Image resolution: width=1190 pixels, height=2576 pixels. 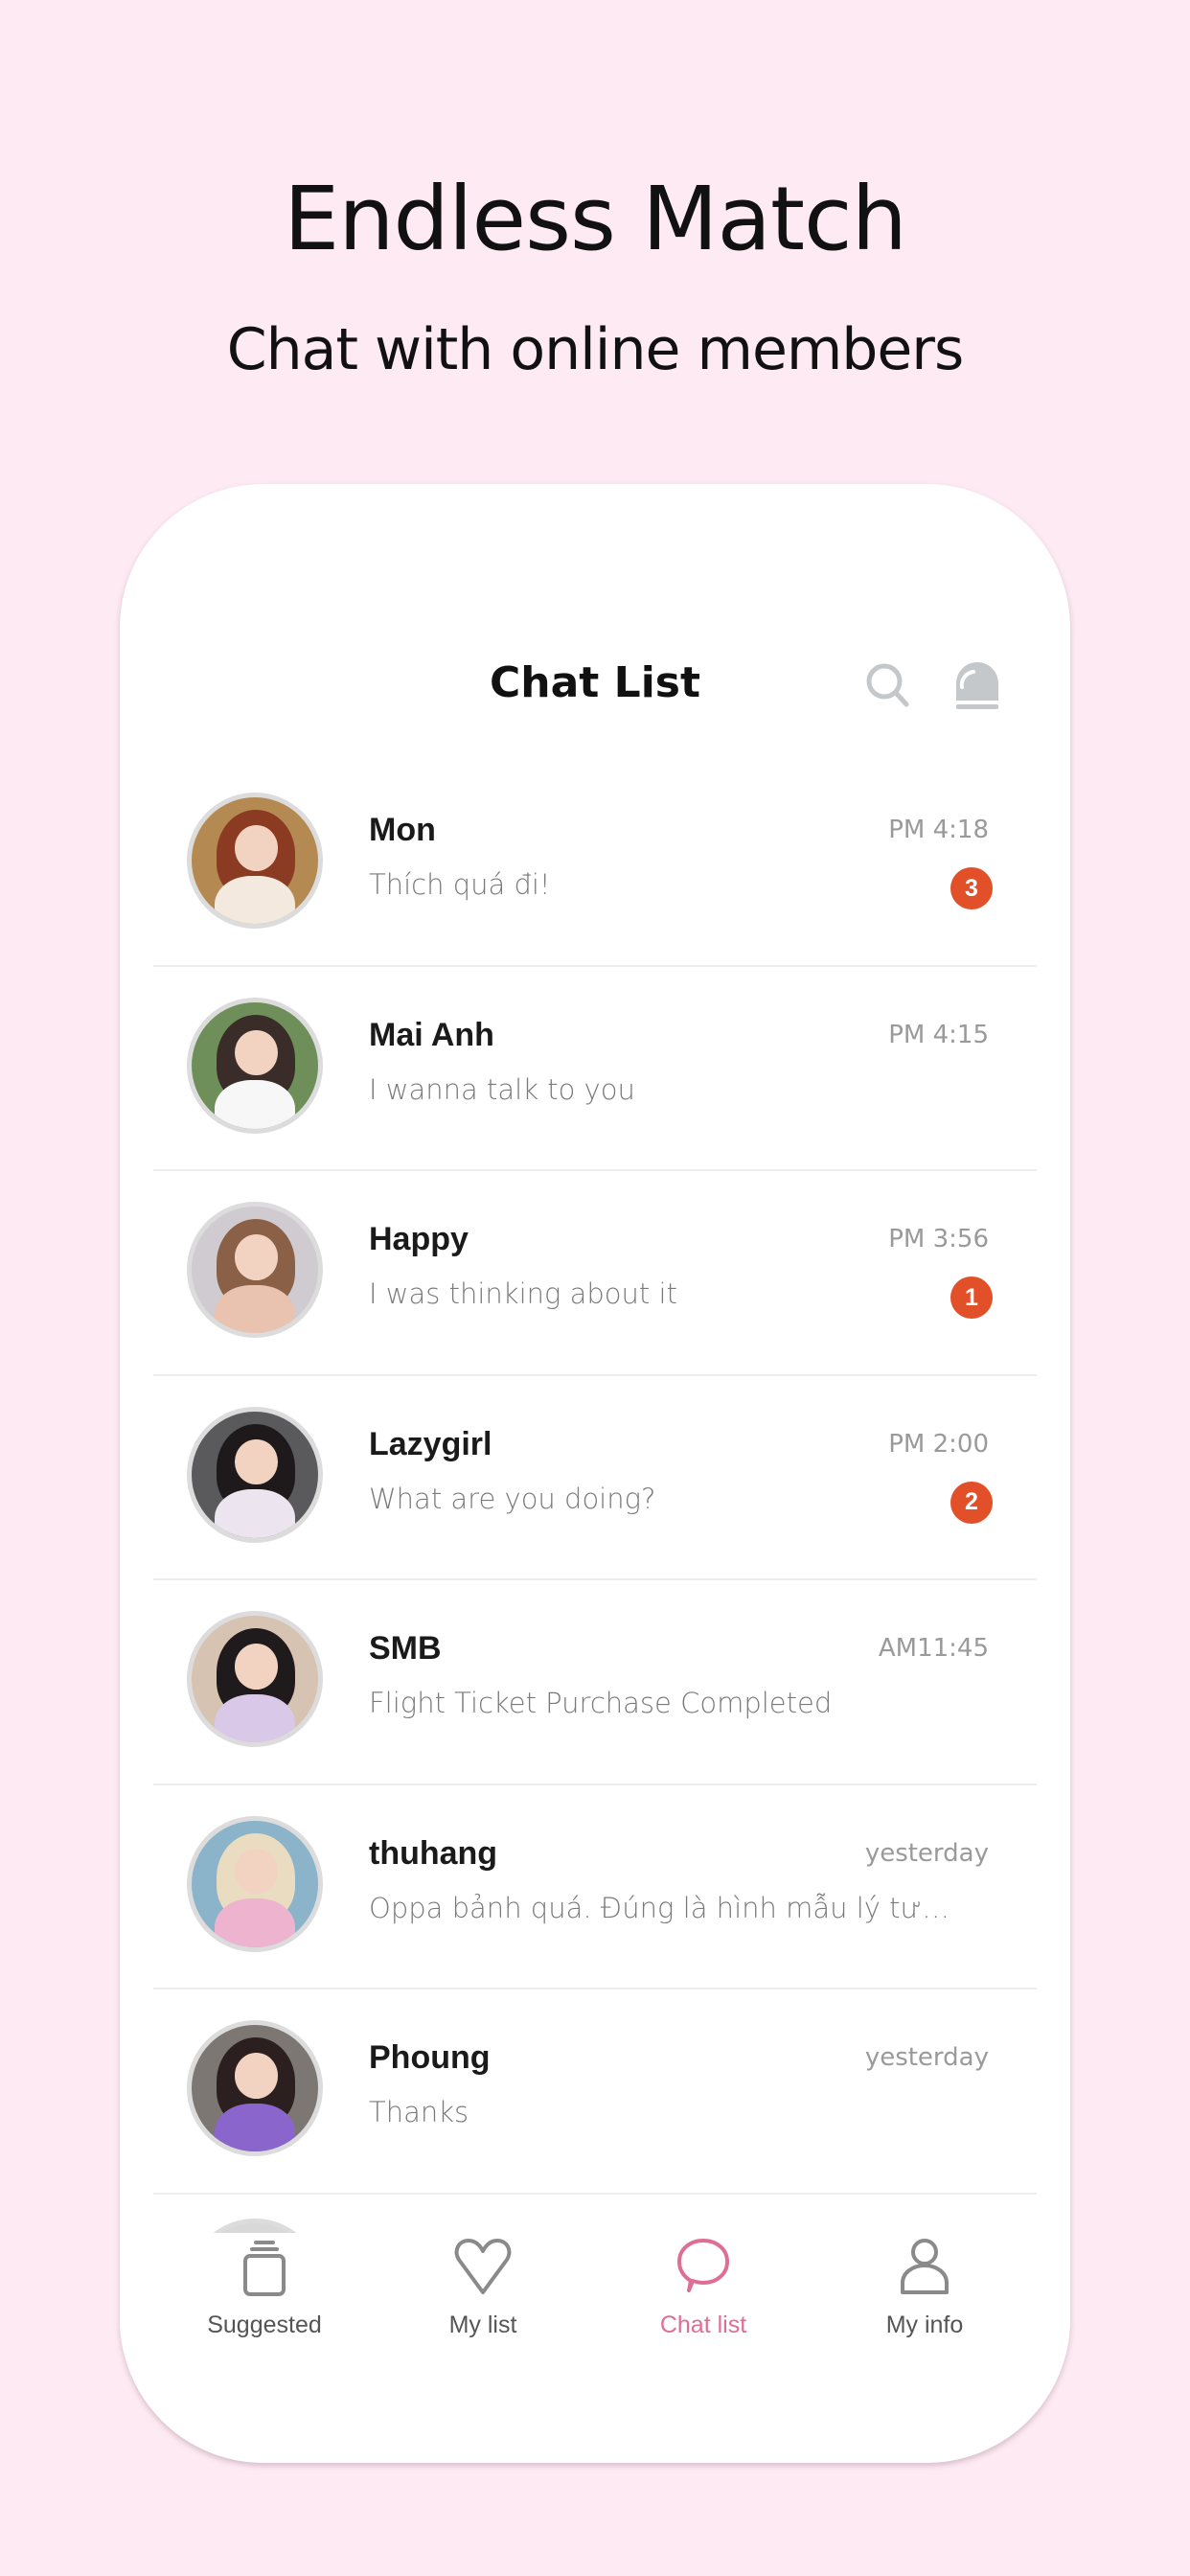 What do you see at coordinates (512, 1498) in the screenshot?
I see `last-message: What are you doing?` at bounding box center [512, 1498].